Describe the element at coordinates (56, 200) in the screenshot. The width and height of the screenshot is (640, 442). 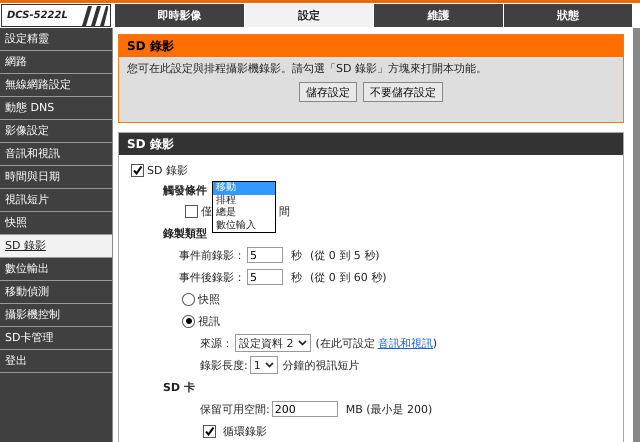
I see `sidebar-item: 視訊短片` at that location.